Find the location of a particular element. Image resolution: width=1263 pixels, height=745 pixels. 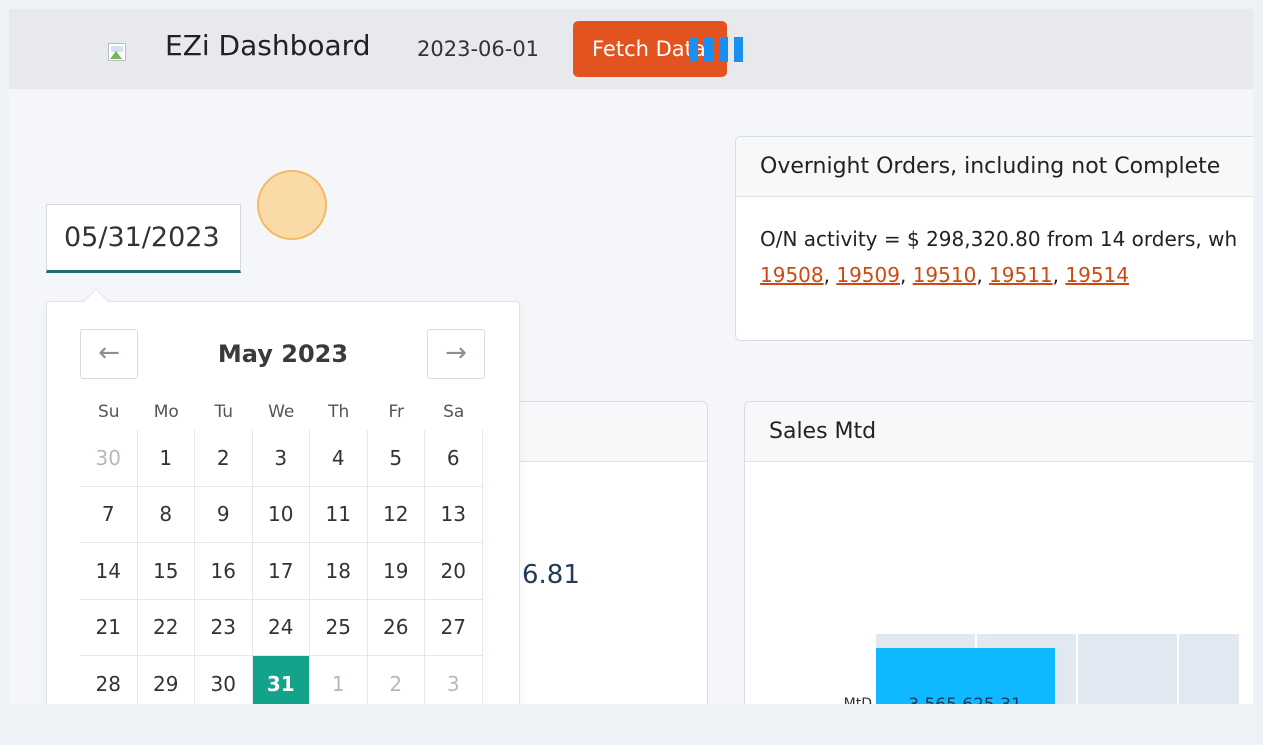

calendar-day: 7 is located at coordinates (109, 514).